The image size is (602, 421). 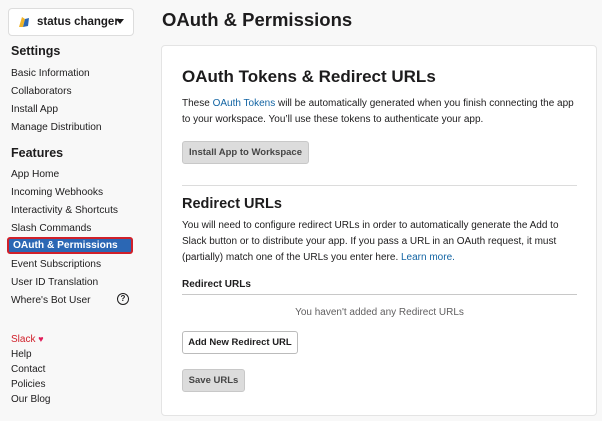 What do you see at coordinates (123, 299) in the screenshot?
I see `help-icon: ?` at bounding box center [123, 299].